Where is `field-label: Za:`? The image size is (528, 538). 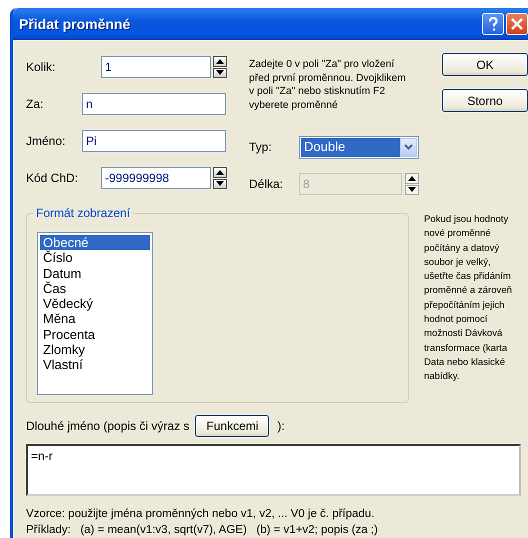
field-label: Za: is located at coordinates (35, 104).